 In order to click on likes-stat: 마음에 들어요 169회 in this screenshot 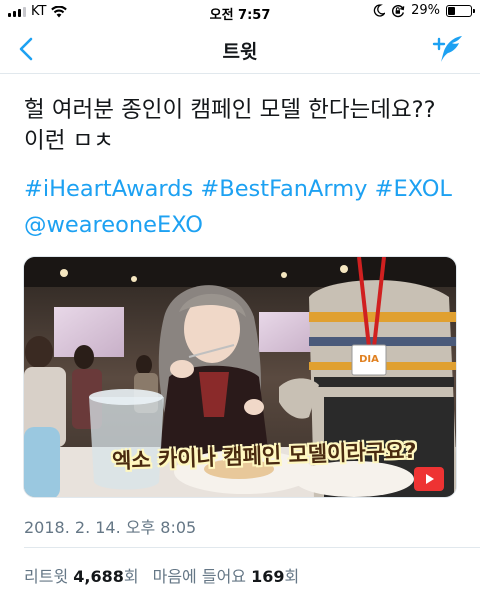, I will do `click(226, 575)`.